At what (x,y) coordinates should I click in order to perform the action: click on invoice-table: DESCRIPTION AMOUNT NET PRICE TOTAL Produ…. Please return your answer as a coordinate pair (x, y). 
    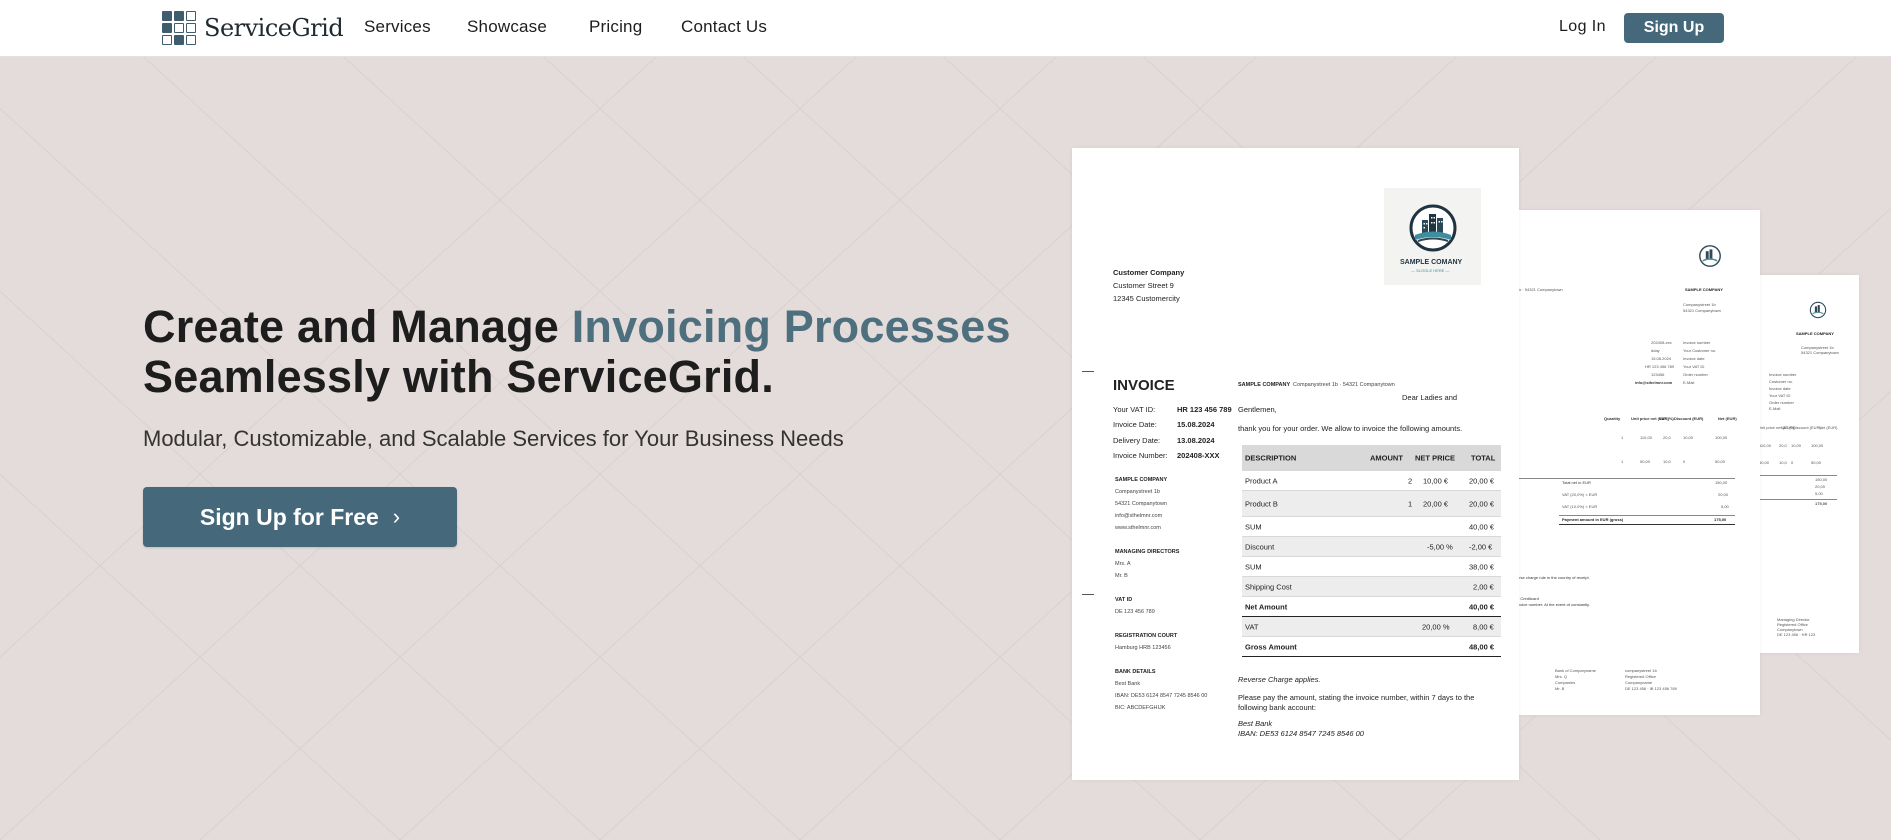
    Looking at the image, I should click on (1371, 551).